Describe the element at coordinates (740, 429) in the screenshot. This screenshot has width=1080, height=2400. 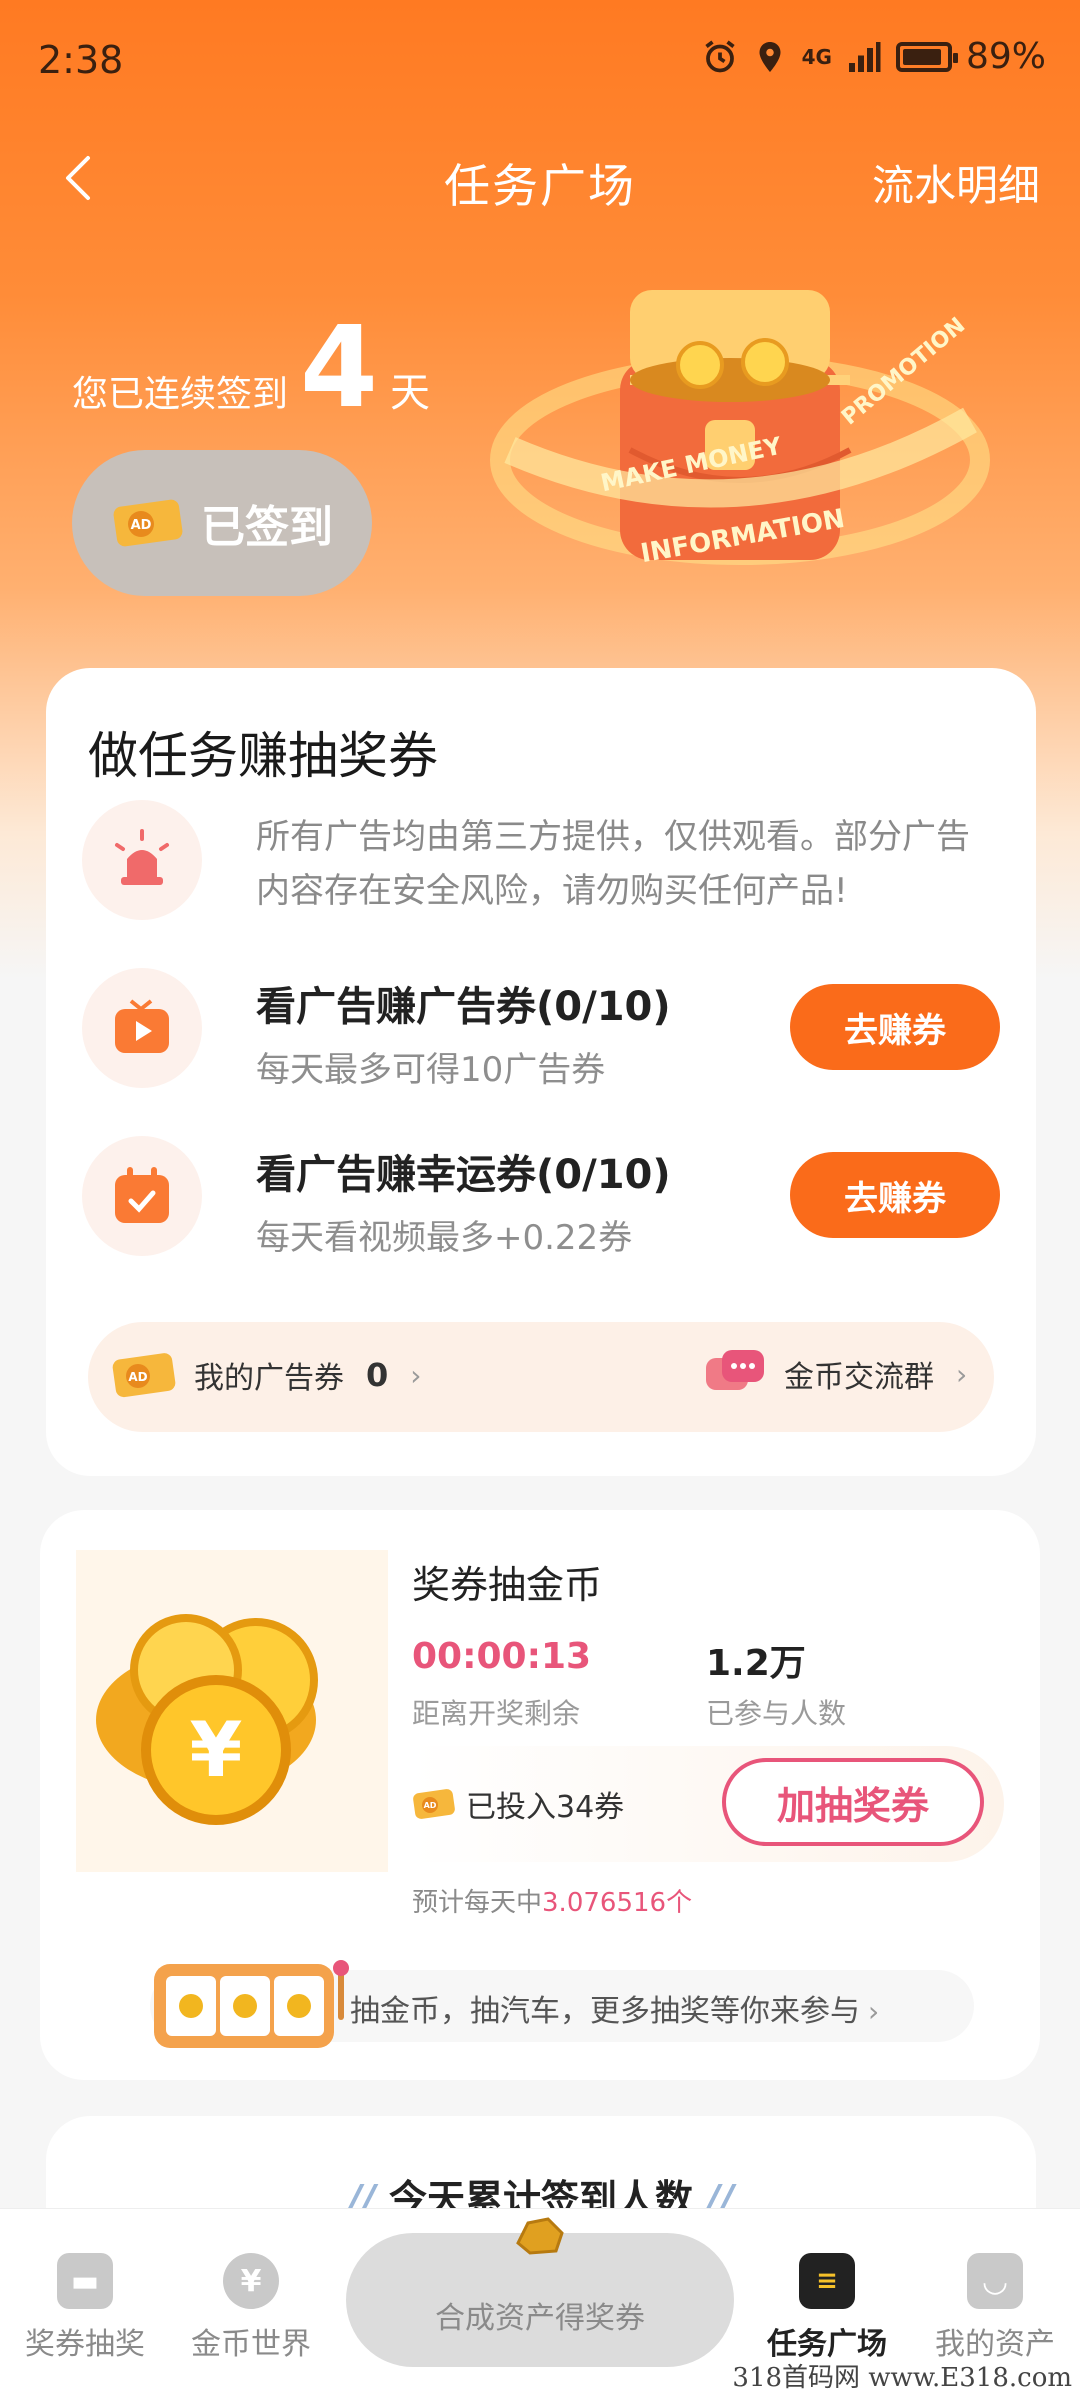
I see `treasure-chest-illustration: MAKE MONEY INFORMATION PROMOTION` at that location.